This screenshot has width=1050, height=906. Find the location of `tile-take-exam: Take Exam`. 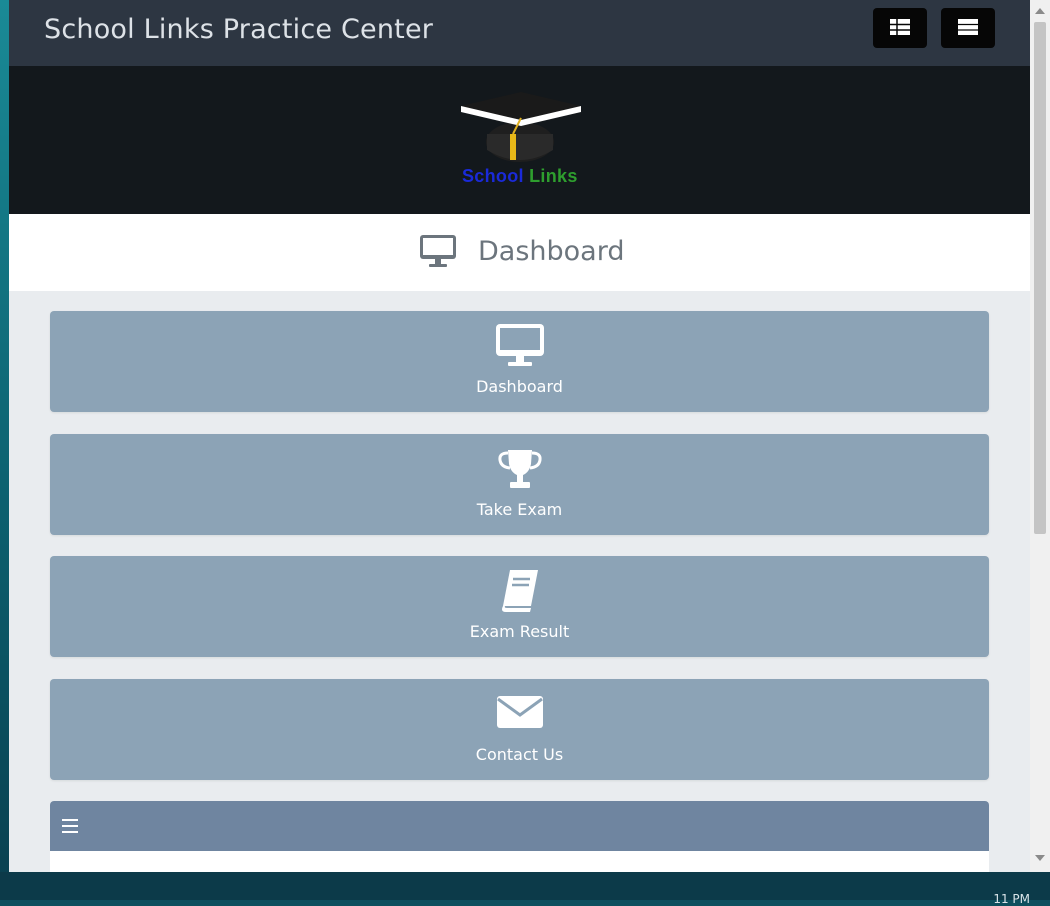

tile-take-exam: Take Exam is located at coordinates (519, 484).